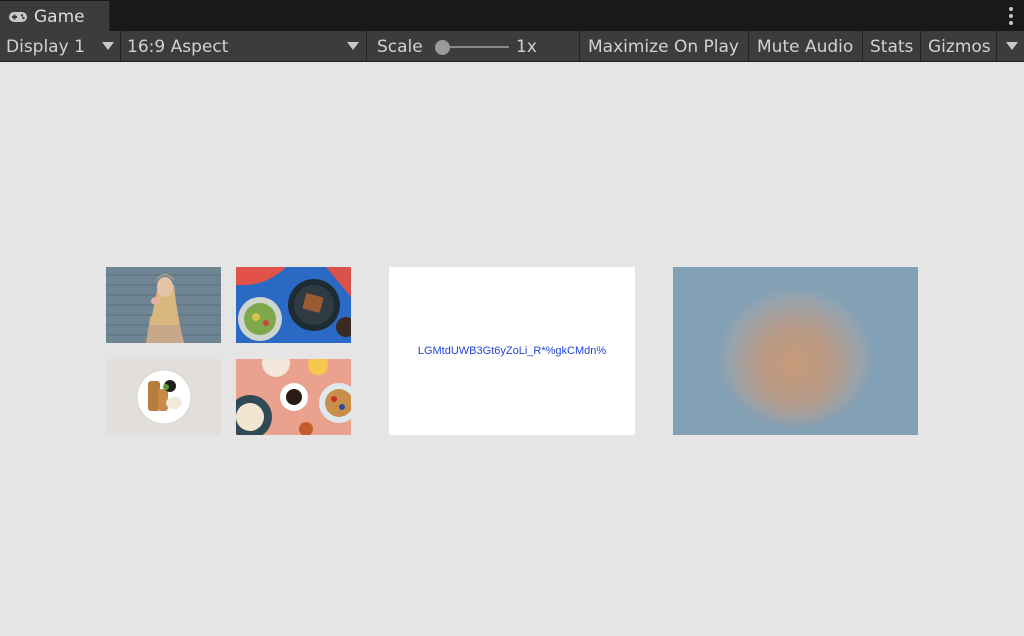 This screenshot has width=1024, height=636. What do you see at coordinates (442, 47) in the screenshot?
I see `scale-slider-thumb` at bounding box center [442, 47].